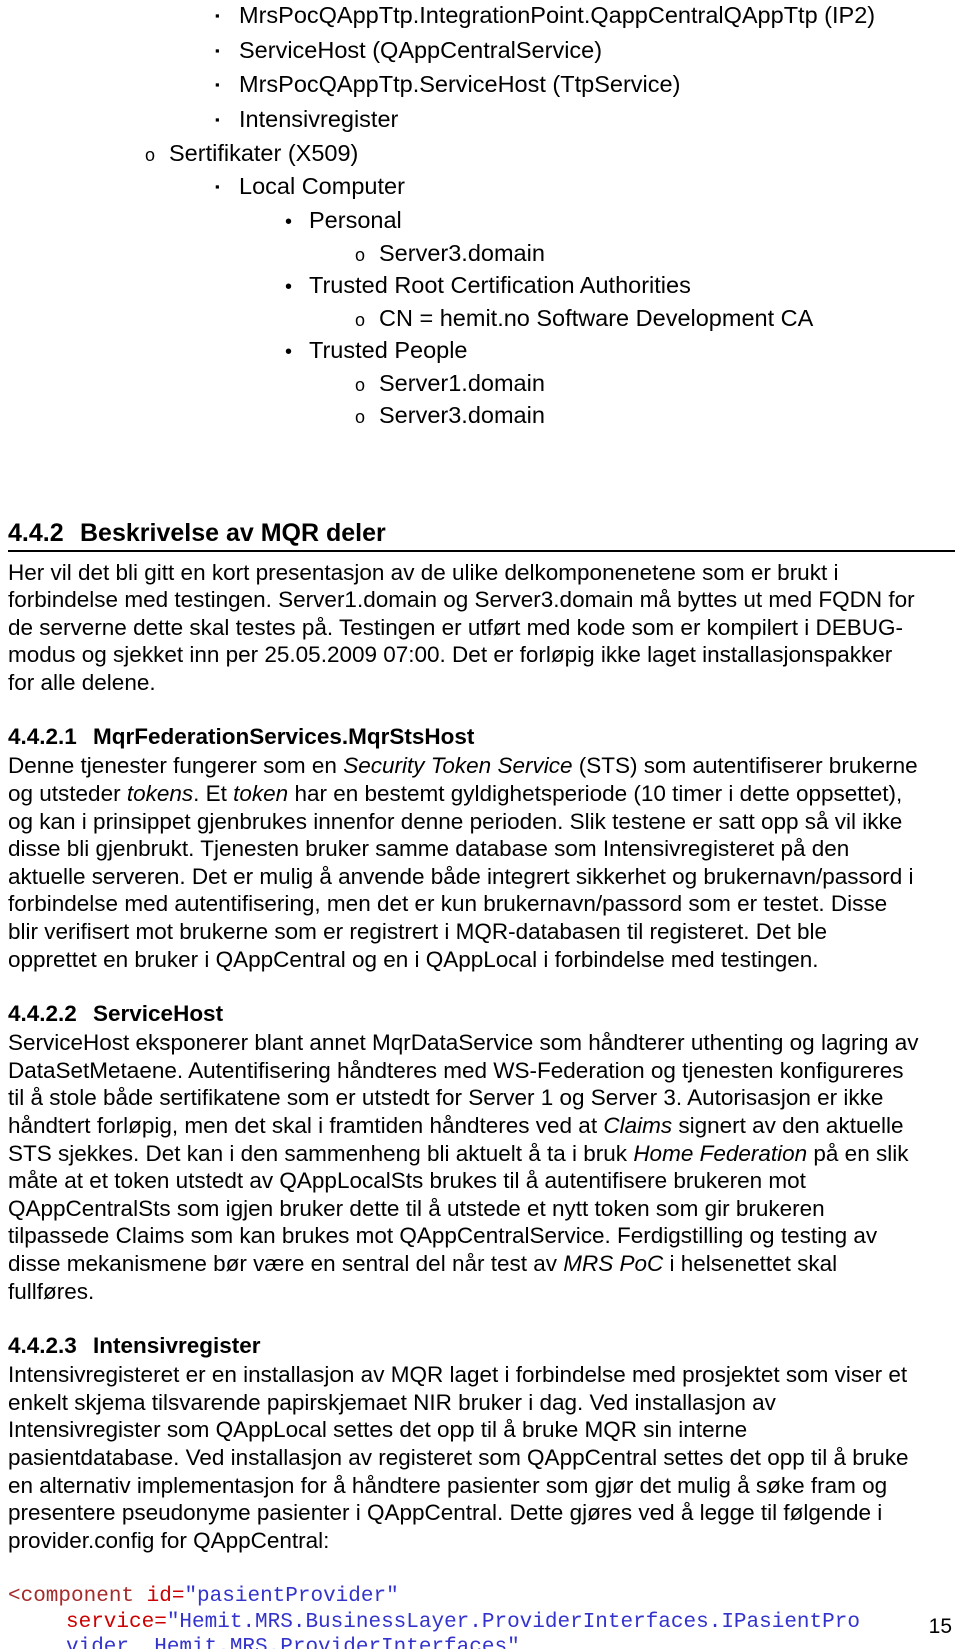 This screenshot has width=960, height=1649. I want to click on code-attribute: service=, so click(116, 1622).